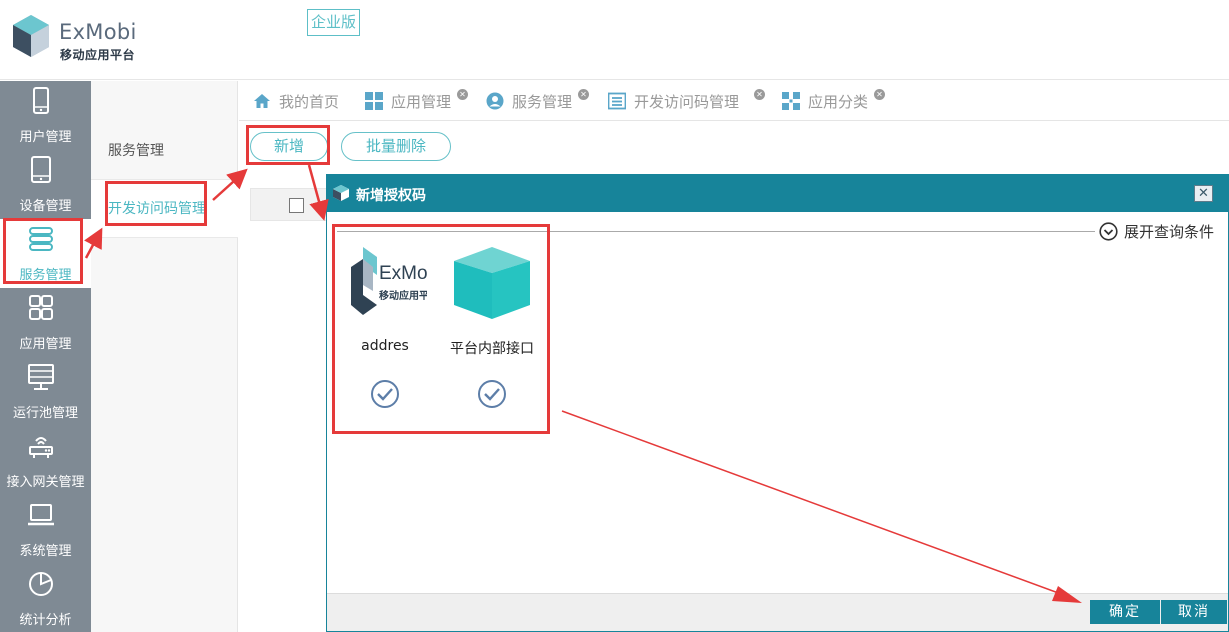  Describe the element at coordinates (41, 515) in the screenshot. I see `laptop-icon` at that location.